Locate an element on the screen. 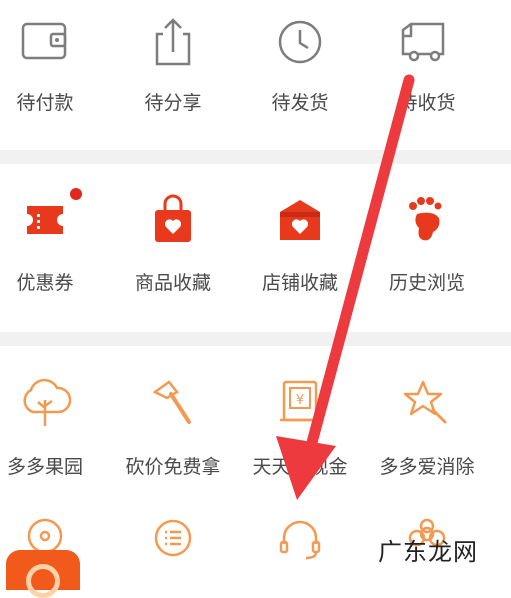 This screenshot has width=511, height=598. service-item-label: 天天领现金 is located at coordinates (300, 467).